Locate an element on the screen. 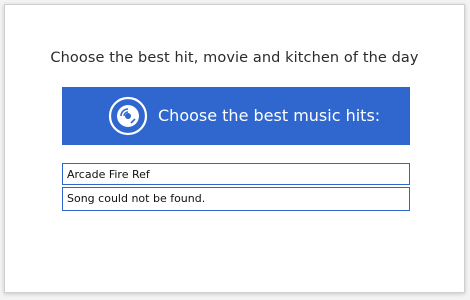 The image size is (470, 300). music-hits-banner: Choose the best music hits: is located at coordinates (236, 116).